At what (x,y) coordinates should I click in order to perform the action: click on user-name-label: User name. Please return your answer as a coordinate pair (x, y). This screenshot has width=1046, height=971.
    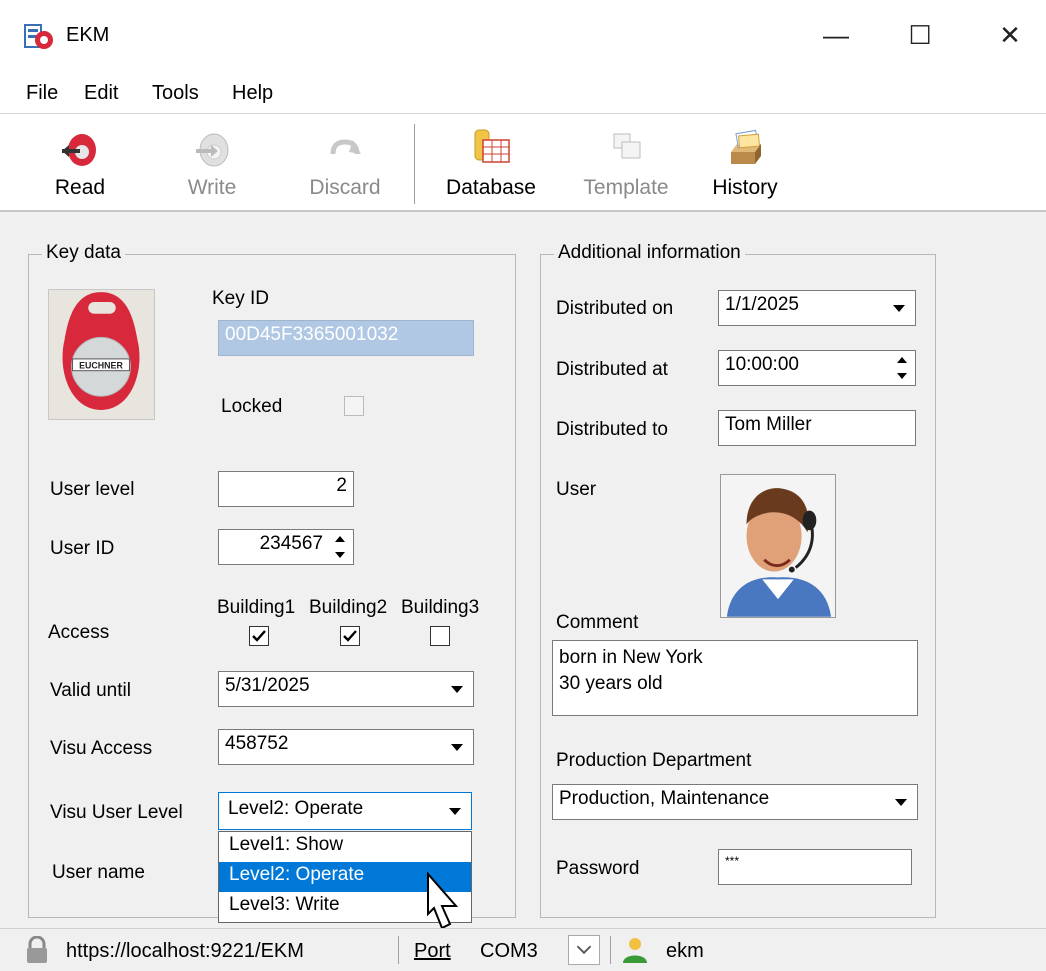
    Looking at the image, I should click on (98, 872).